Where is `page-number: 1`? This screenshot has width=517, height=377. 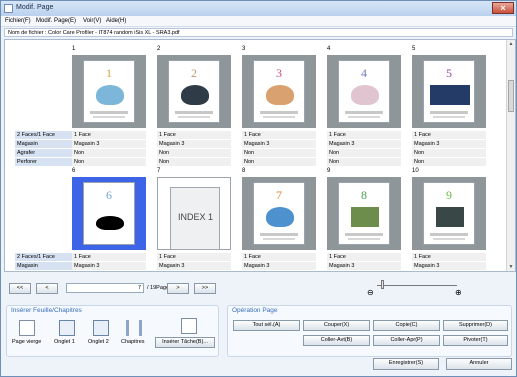 page-number: 1 is located at coordinates (74, 49).